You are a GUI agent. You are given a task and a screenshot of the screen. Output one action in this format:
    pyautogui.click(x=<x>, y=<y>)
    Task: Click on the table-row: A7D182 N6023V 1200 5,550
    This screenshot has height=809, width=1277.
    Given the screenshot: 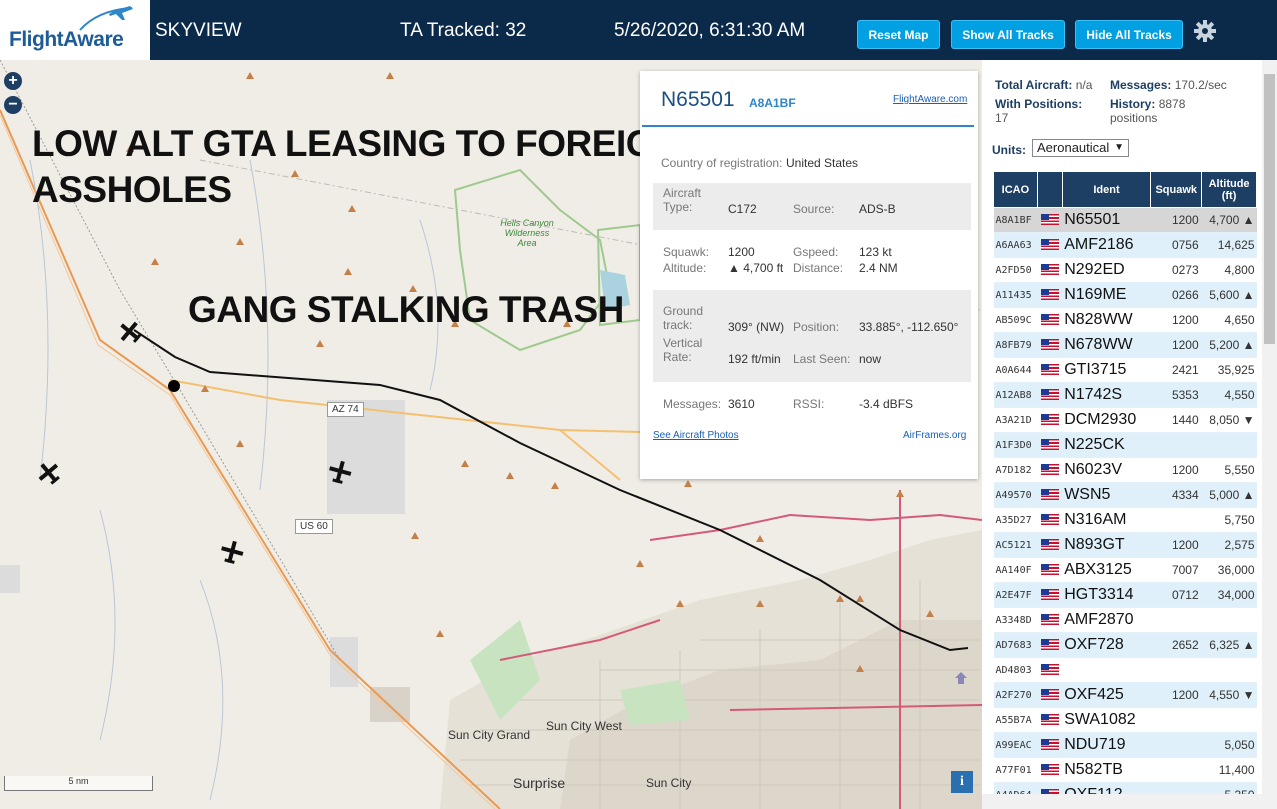 What is the action you would take?
    pyautogui.click(x=1125, y=470)
    